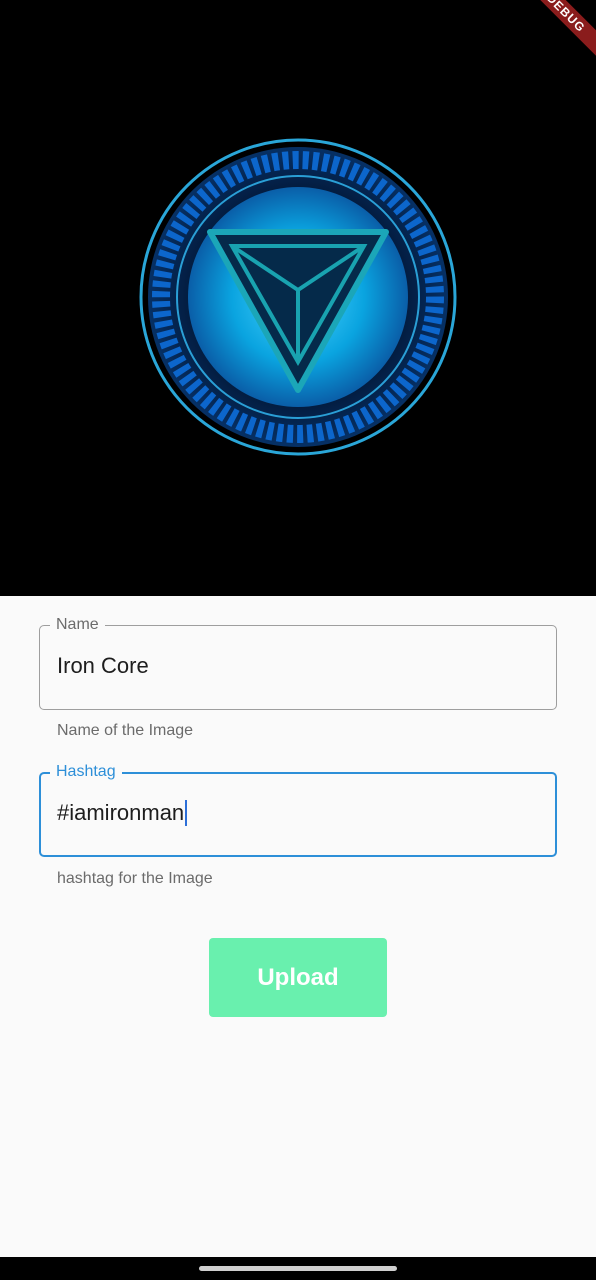  I want to click on hashtag-field-value: #iamironman, so click(121, 812).